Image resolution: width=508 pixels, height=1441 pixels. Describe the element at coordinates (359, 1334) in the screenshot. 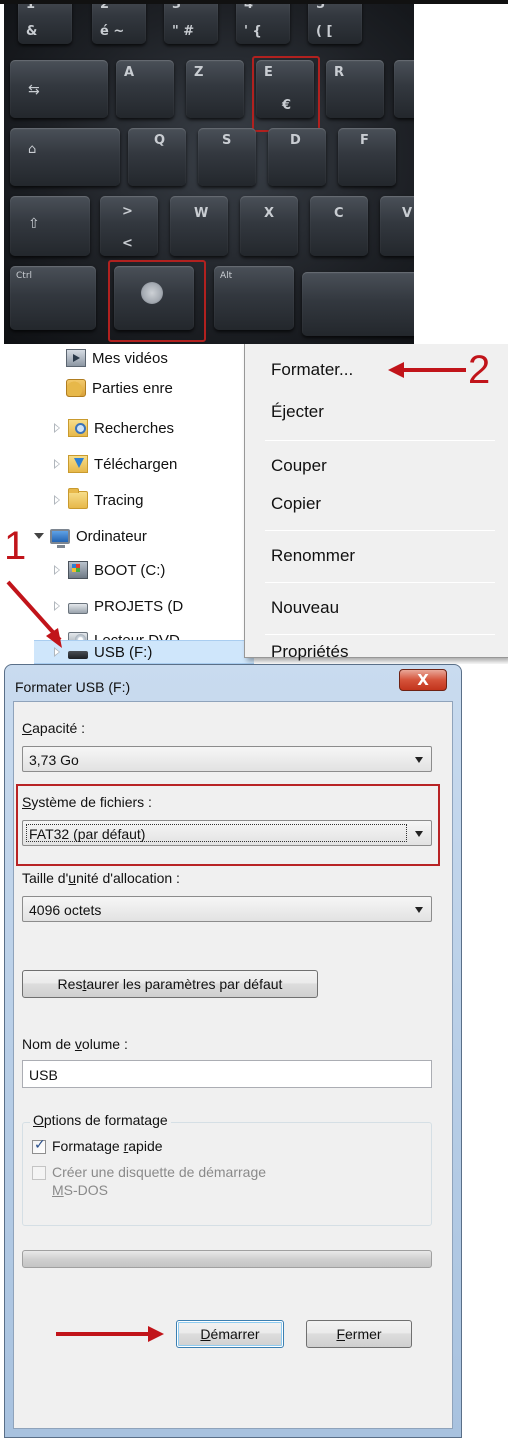

I see `close-dialog-button: Fermer` at that location.